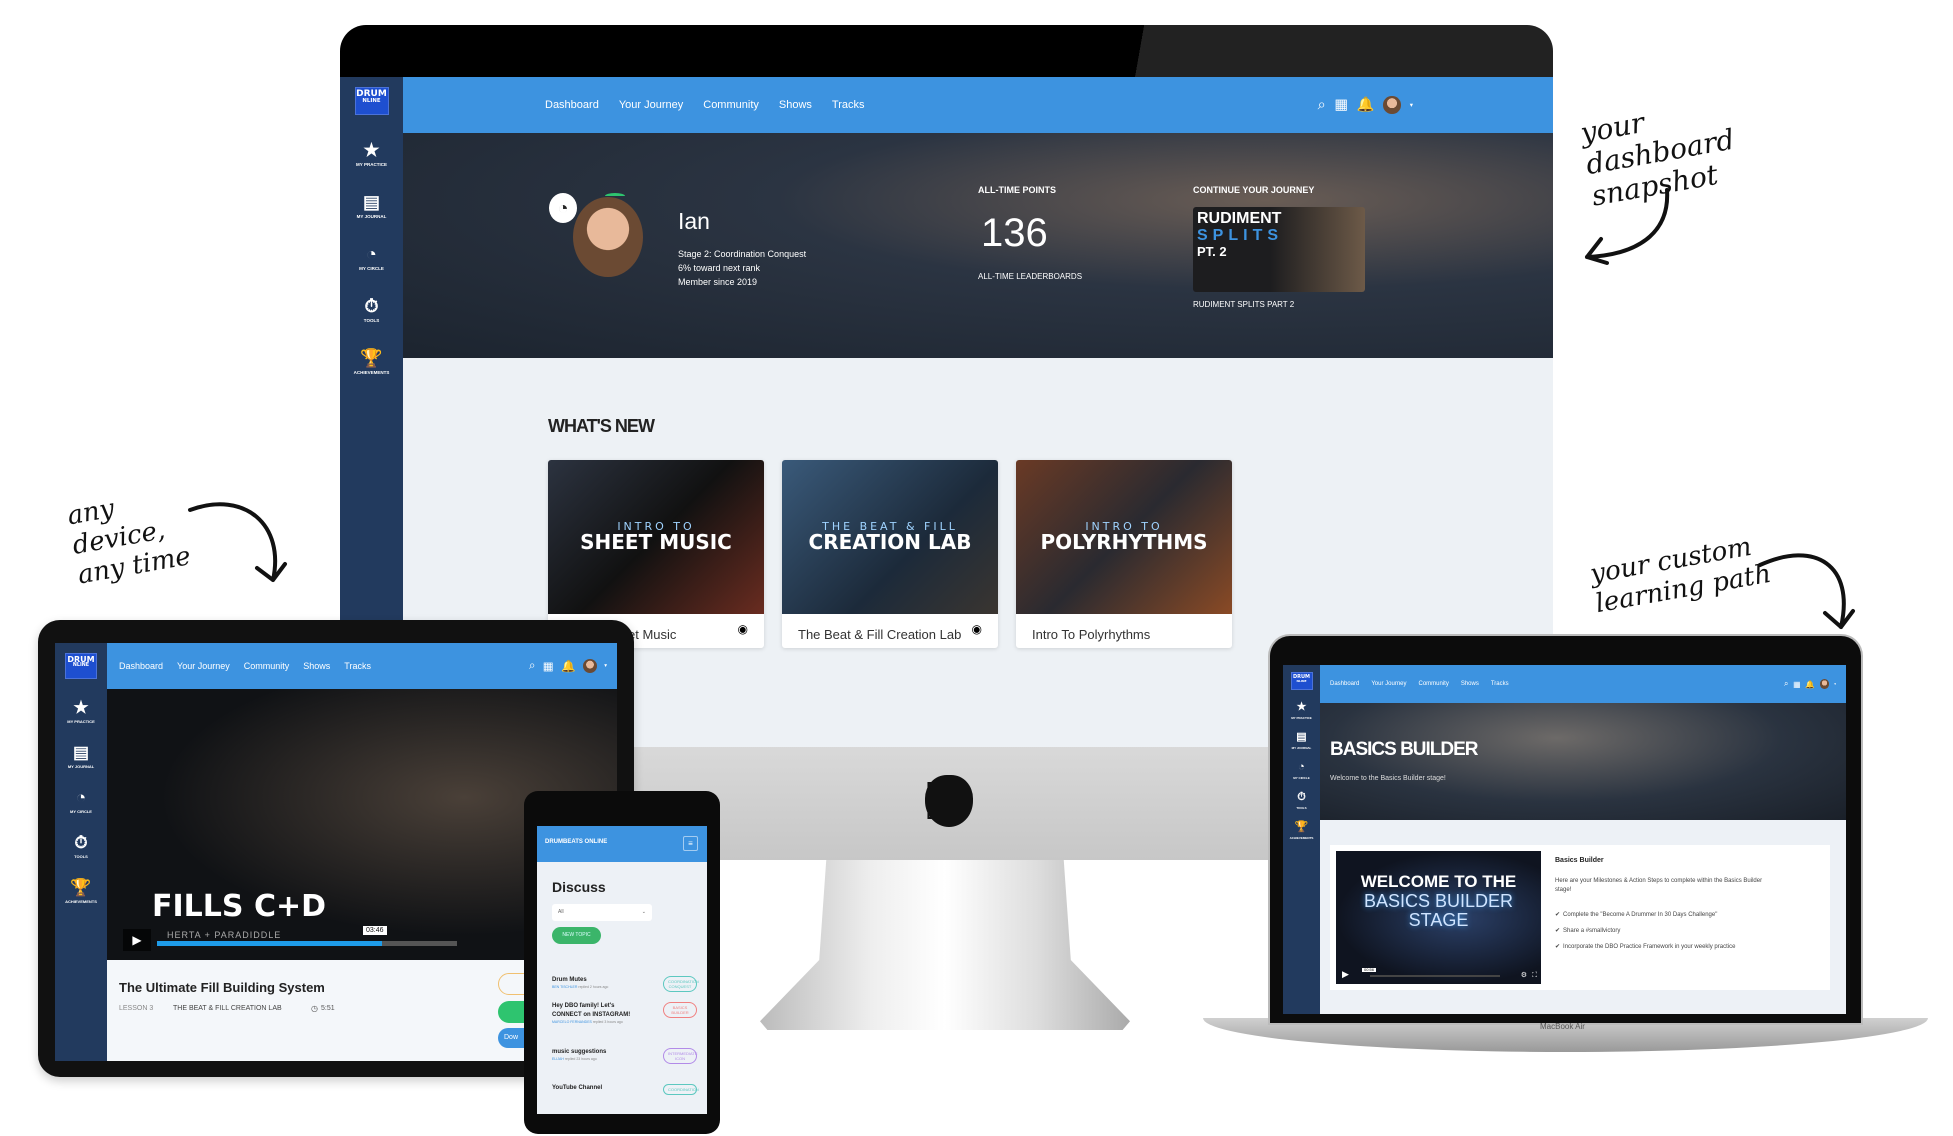 The width and height of the screenshot is (1953, 1136). Describe the element at coordinates (81, 811) in the screenshot. I see `sidebar-item-label: MY CIRCLE` at that location.